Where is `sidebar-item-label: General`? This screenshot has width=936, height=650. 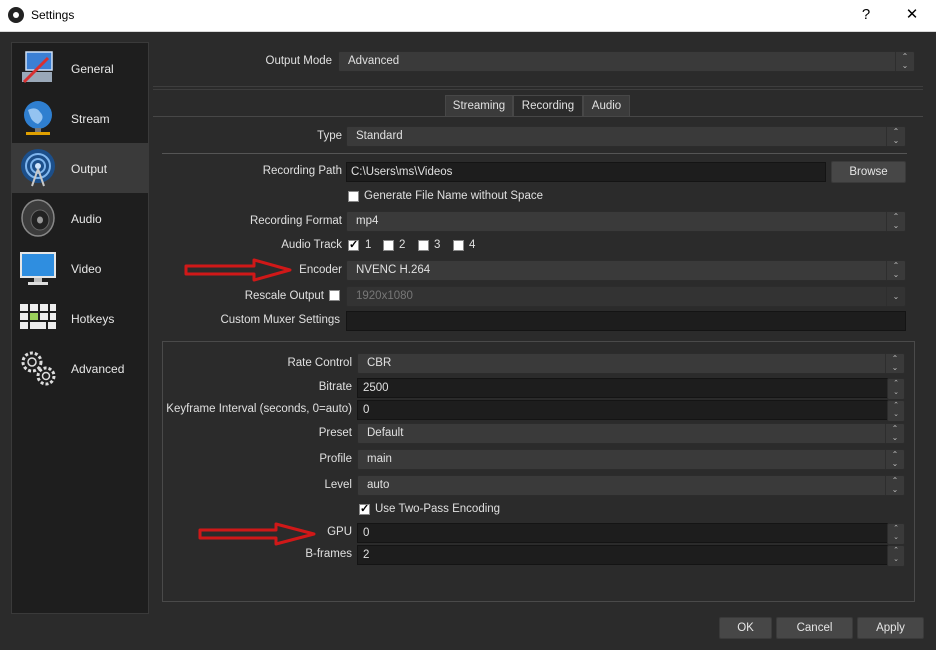
sidebar-item-label: General is located at coordinates (92, 69).